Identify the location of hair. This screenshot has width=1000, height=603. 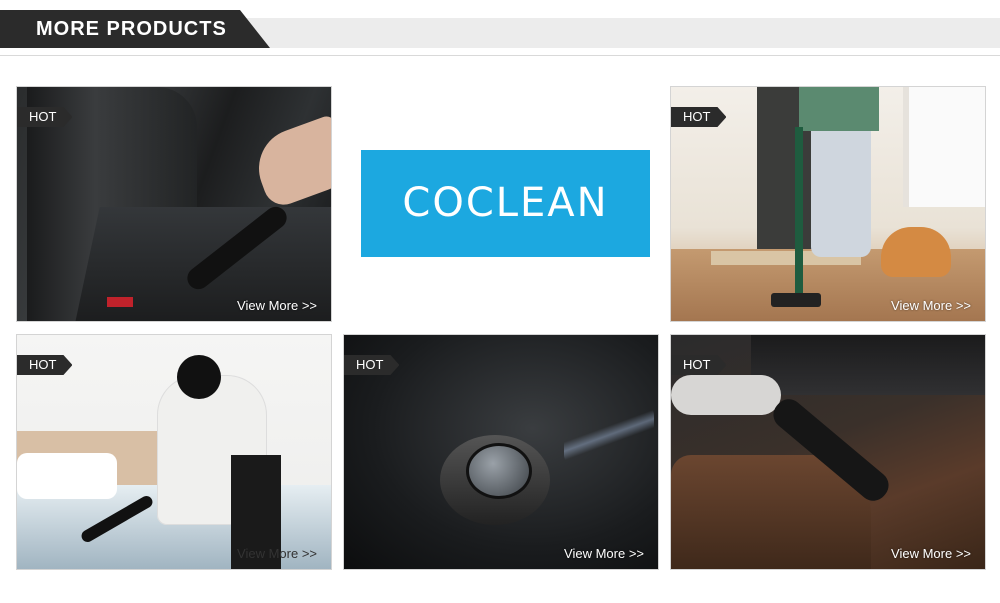
(199, 377).